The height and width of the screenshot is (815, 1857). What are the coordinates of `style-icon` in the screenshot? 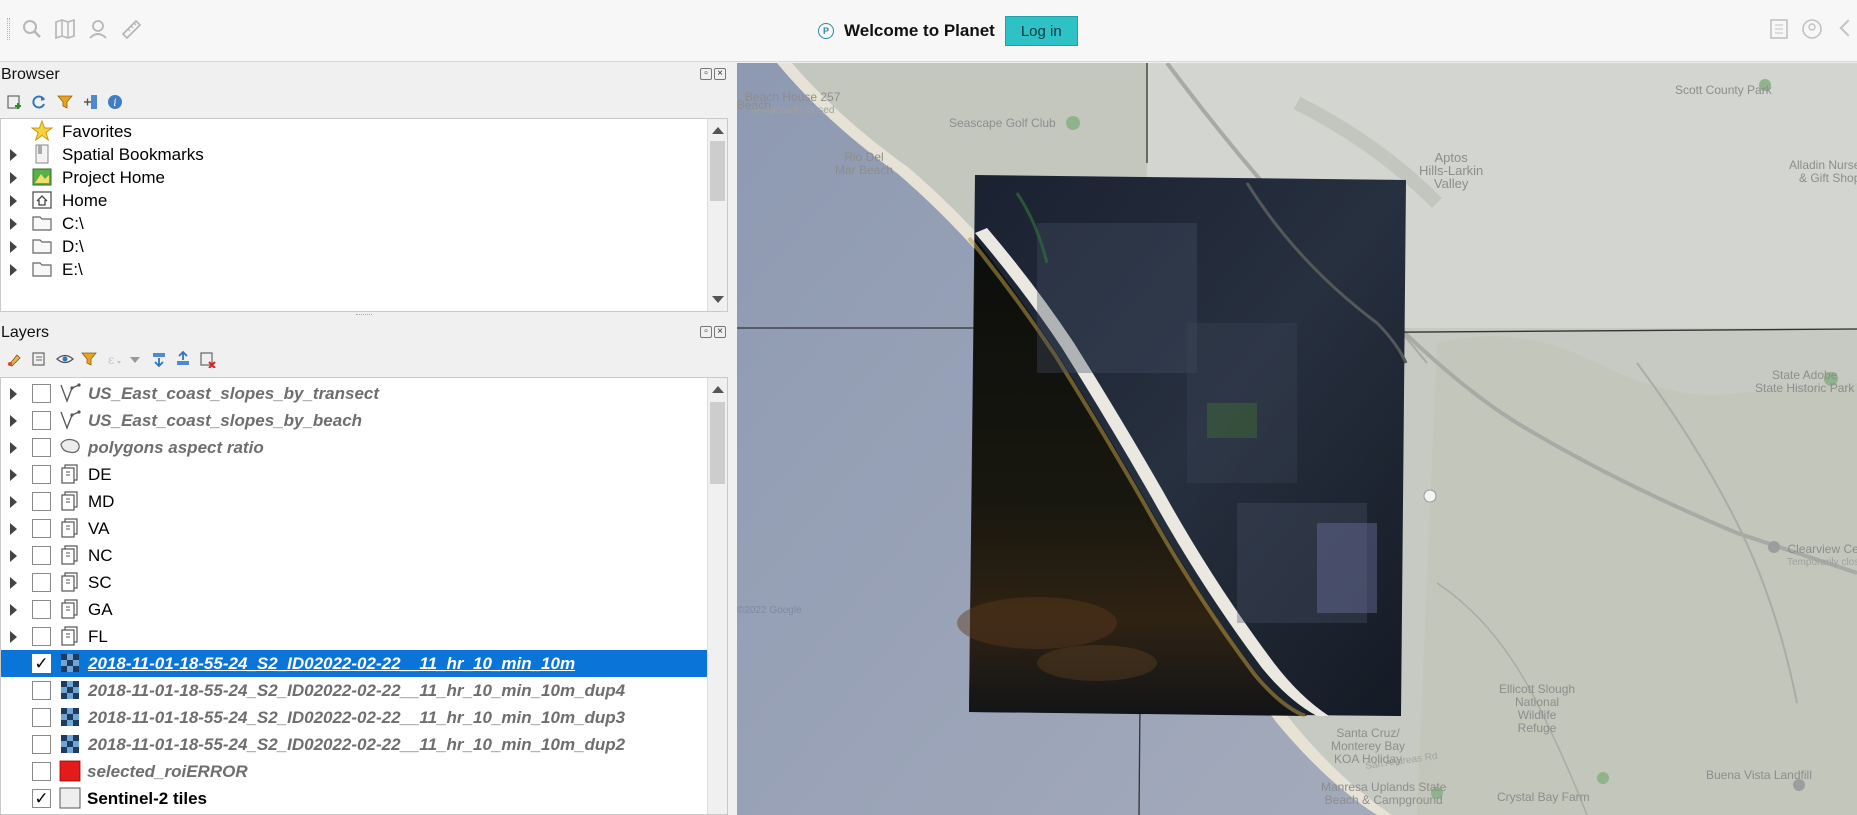 It's located at (15, 359).